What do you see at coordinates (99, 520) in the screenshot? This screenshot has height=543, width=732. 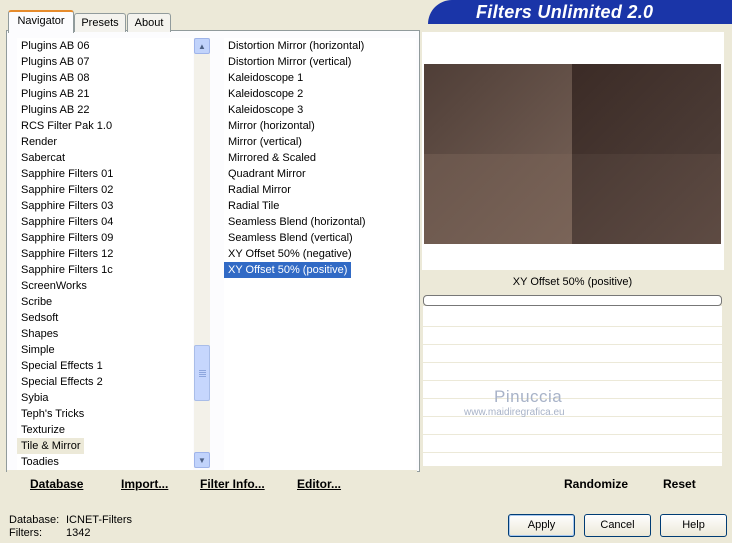 I see `database-value: ICNET-Filters` at bounding box center [99, 520].